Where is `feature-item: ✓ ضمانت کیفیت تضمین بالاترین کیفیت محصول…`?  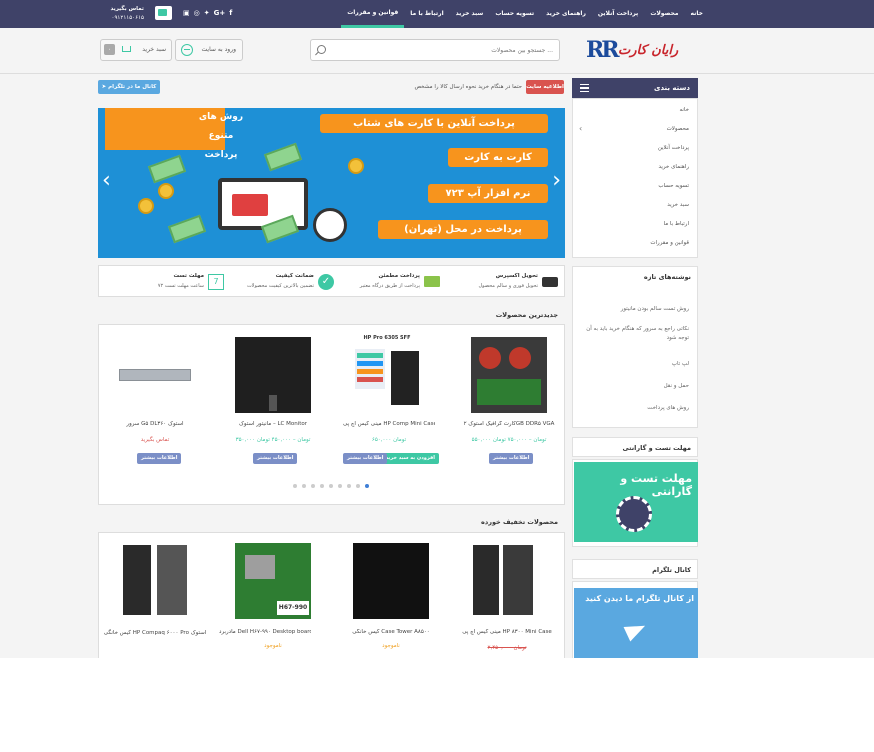 feature-item: ✓ ضمانت کیفیت تضمین بالاترین کیفیت محصول… is located at coordinates (283, 282).